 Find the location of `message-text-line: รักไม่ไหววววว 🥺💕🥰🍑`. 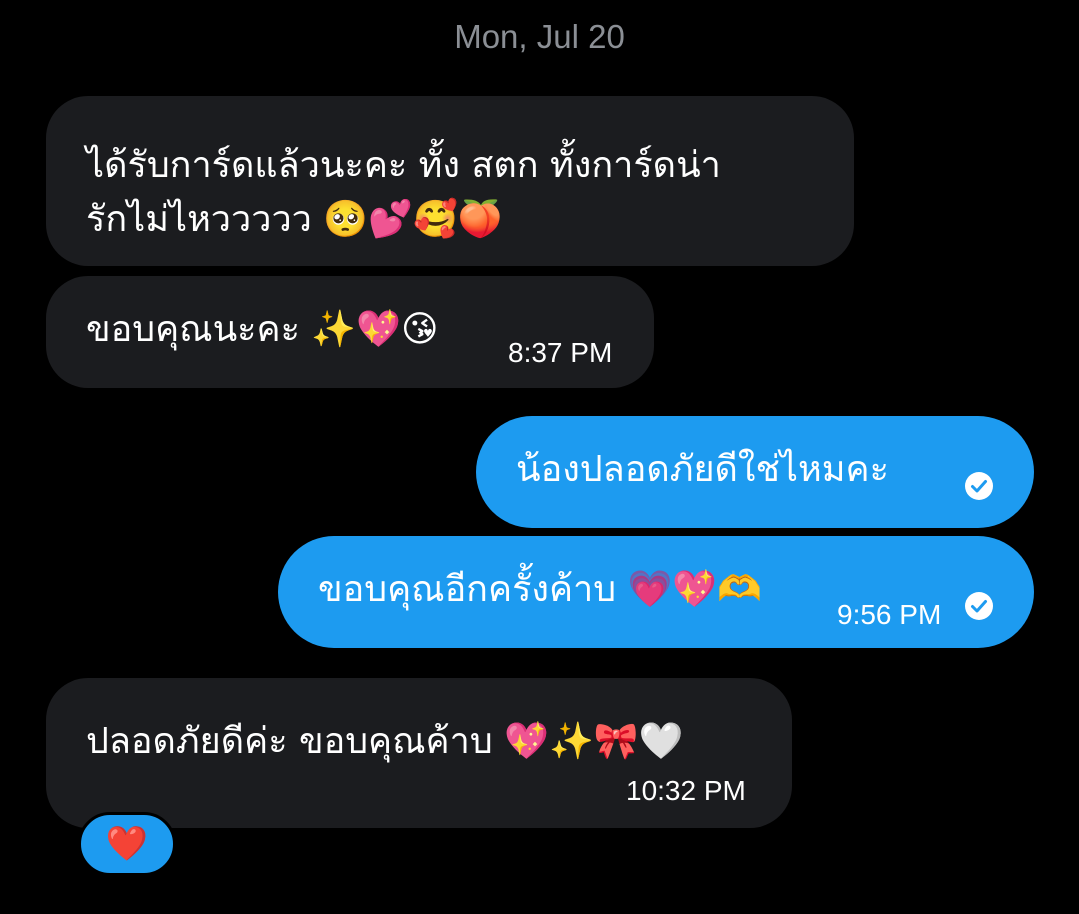

message-text-line: รักไม่ไหววววว 🥺💕🥰🍑 is located at coordinates (294, 219).